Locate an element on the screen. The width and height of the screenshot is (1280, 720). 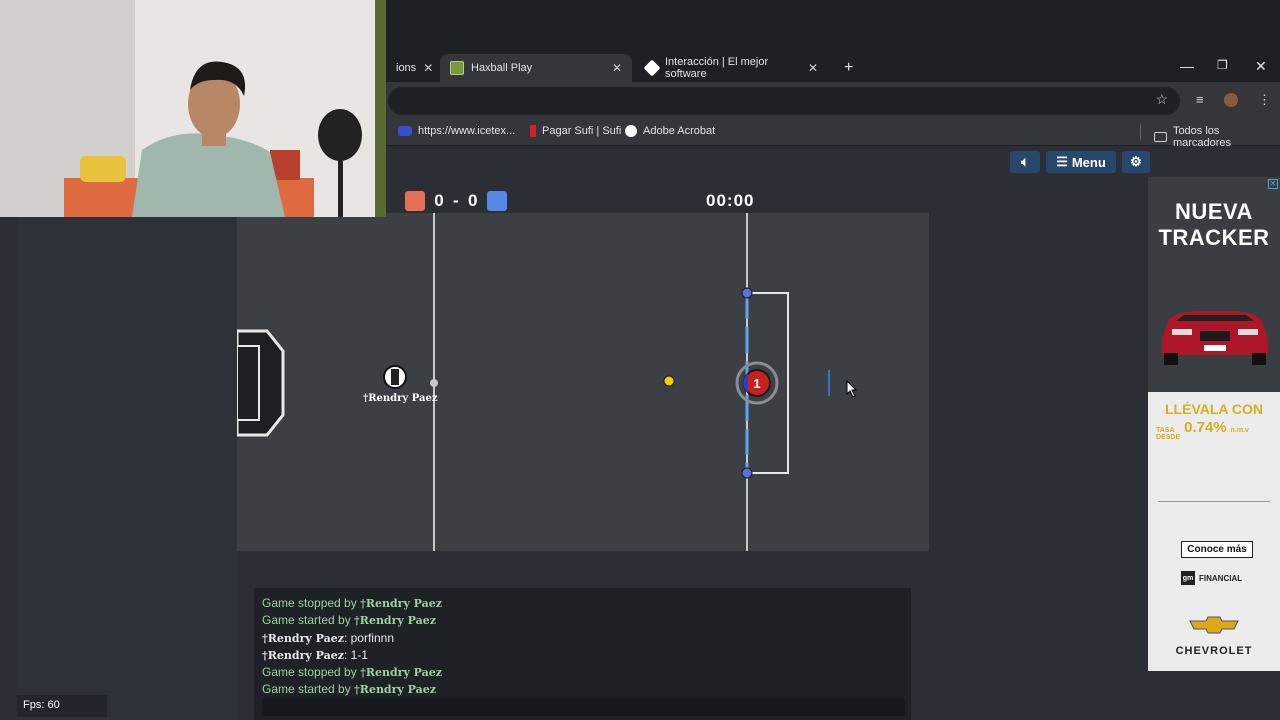
bookmark-sufi: Pagar Sufi | Sufi is located at coordinates (575, 131).